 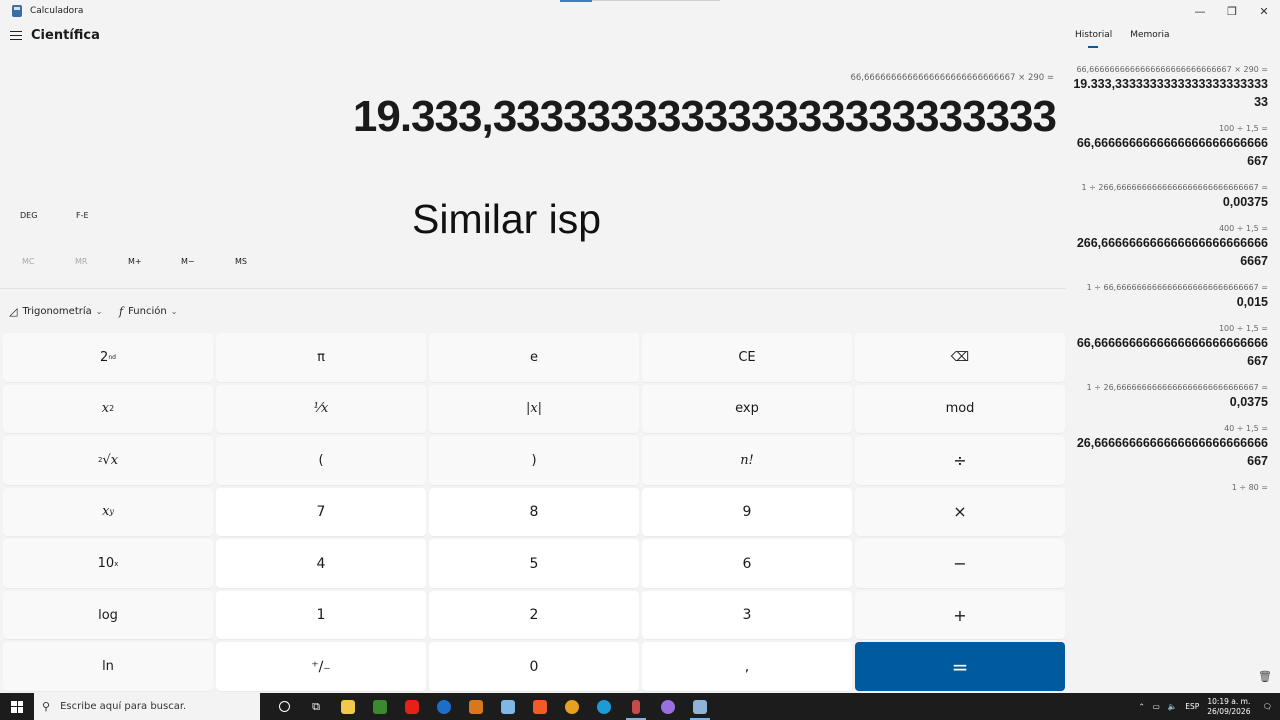 What do you see at coordinates (747, 666) in the screenshot?
I see `decimal-button: ,` at bounding box center [747, 666].